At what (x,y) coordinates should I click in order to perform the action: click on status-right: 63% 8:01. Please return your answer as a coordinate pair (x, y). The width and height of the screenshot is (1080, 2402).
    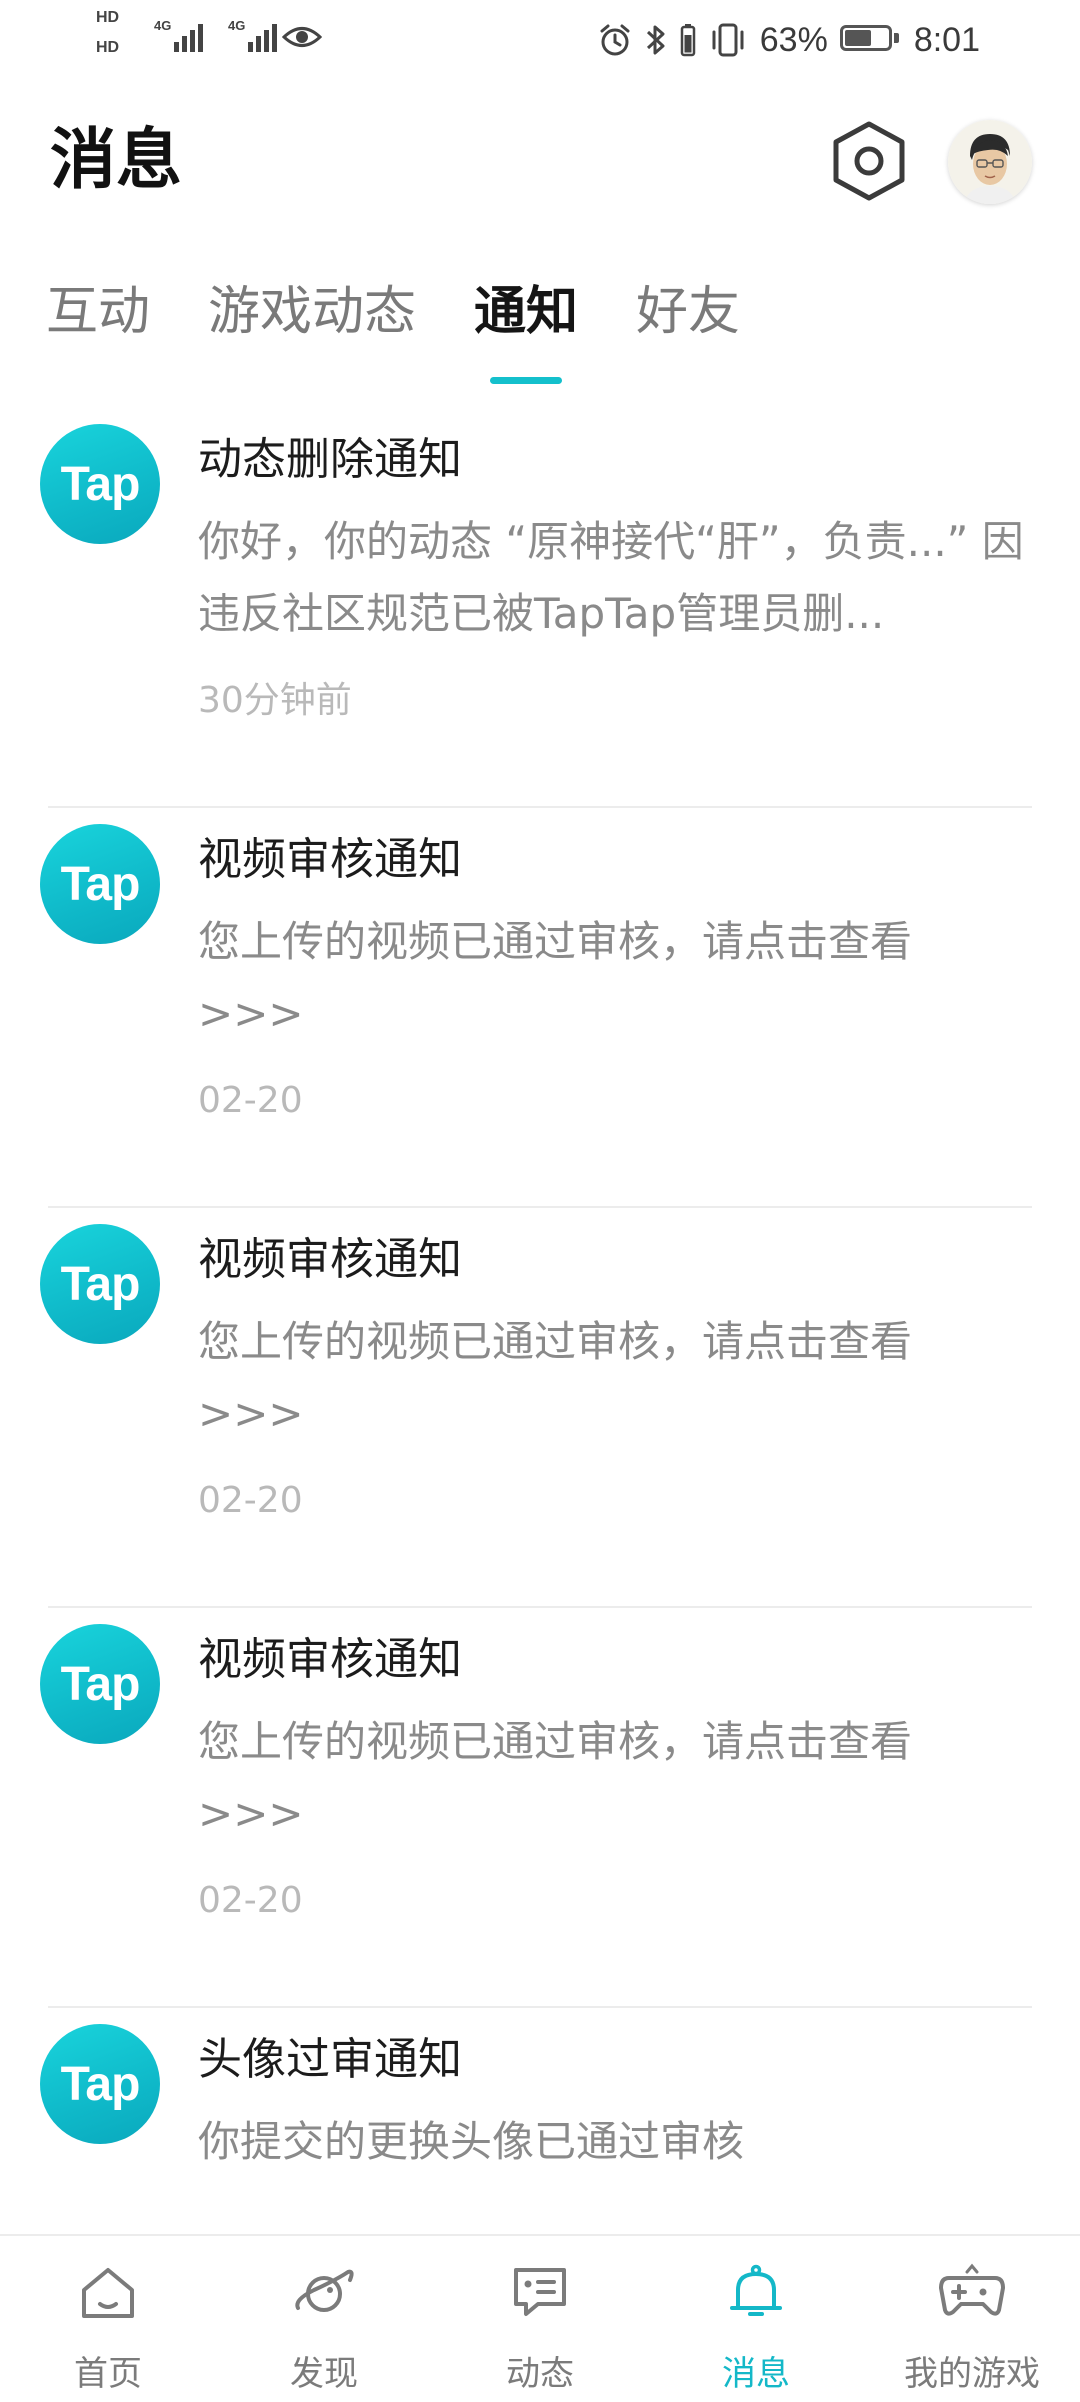
    Looking at the image, I should click on (789, 40).